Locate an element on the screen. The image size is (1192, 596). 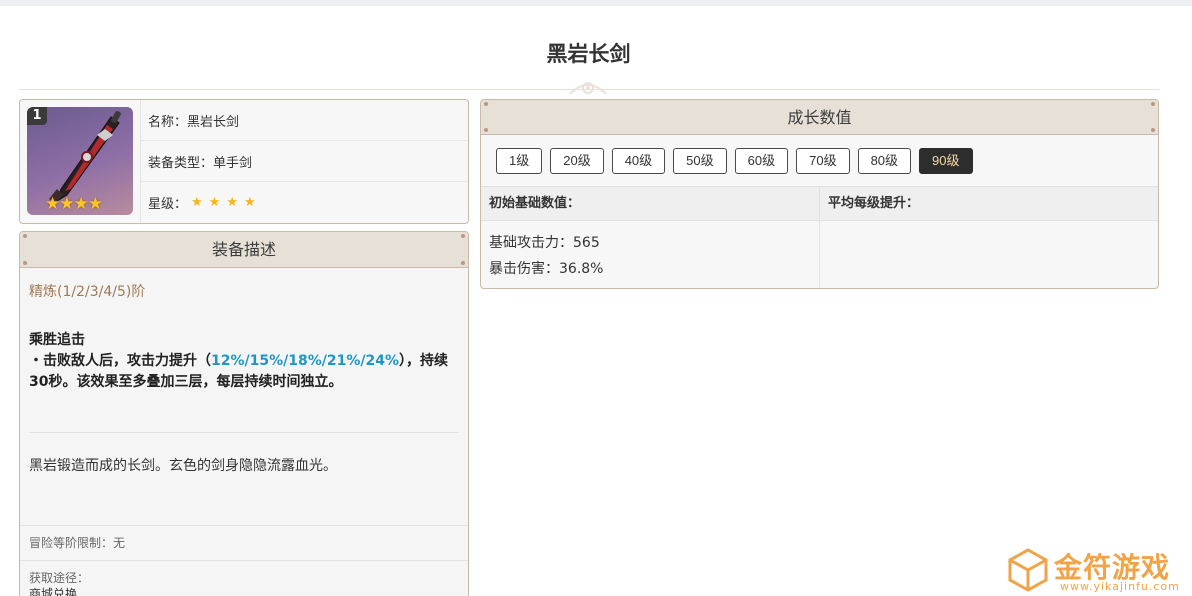
source-row: 获取途径： 商城兑换 is located at coordinates (244, 578).